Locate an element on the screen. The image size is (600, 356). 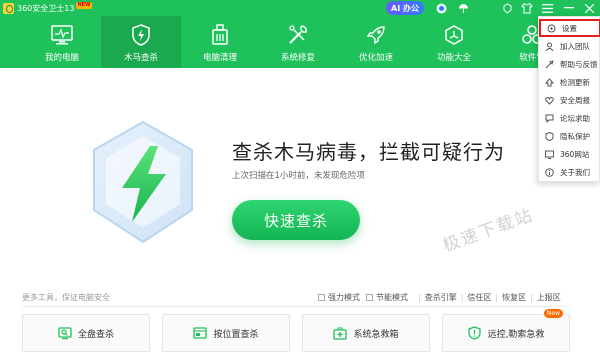
team-icon is located at coordinates (549, 46).